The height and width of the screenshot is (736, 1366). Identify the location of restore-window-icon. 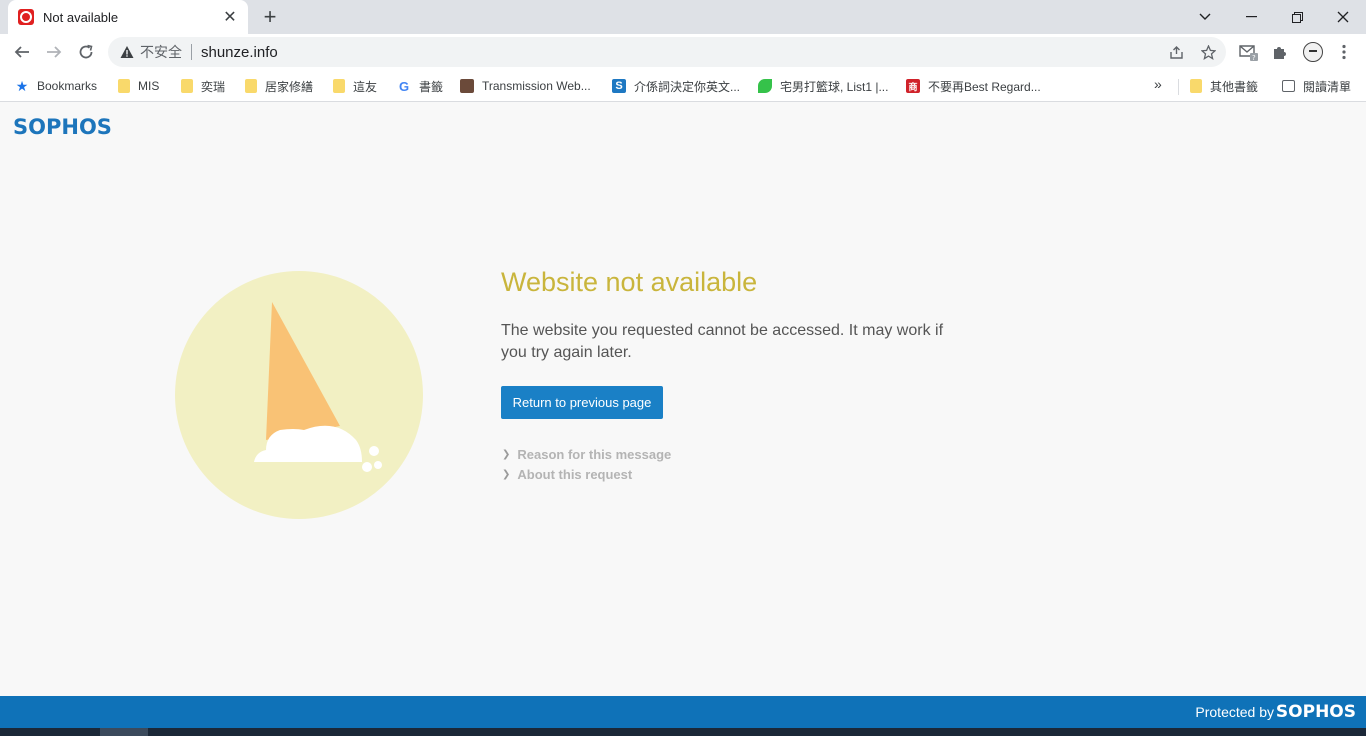
(1297, 17).